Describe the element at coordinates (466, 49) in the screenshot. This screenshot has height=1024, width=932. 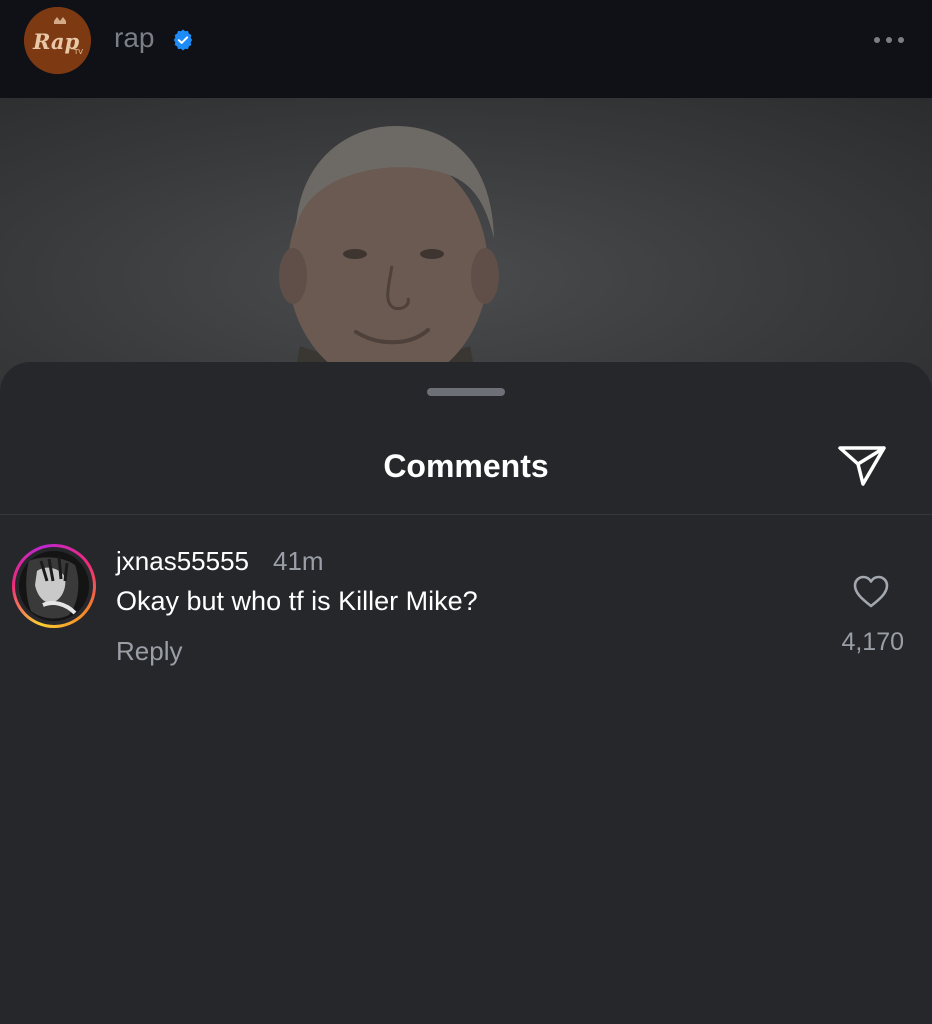
I see `post-header: Rap TV rap` at that location.